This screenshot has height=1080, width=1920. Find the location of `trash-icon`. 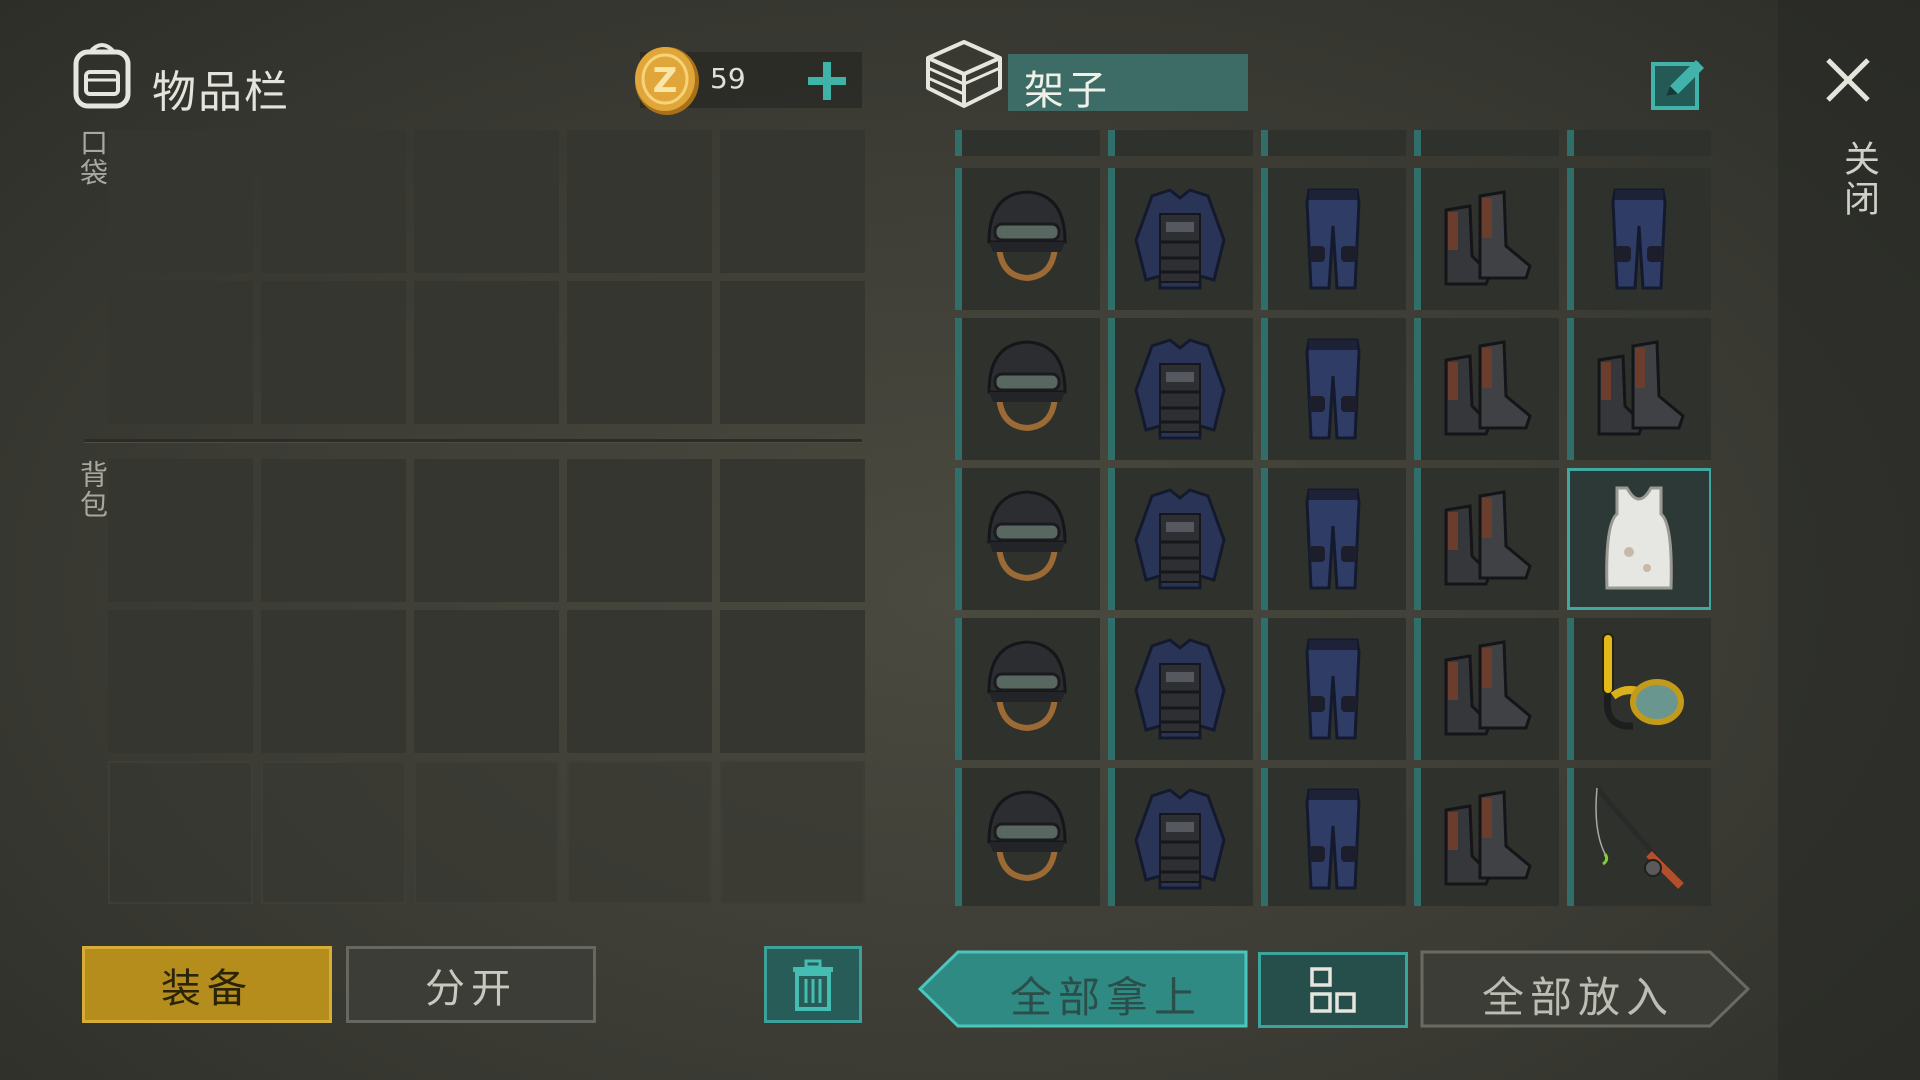

trash-icon is located at coordinates (813, 985).